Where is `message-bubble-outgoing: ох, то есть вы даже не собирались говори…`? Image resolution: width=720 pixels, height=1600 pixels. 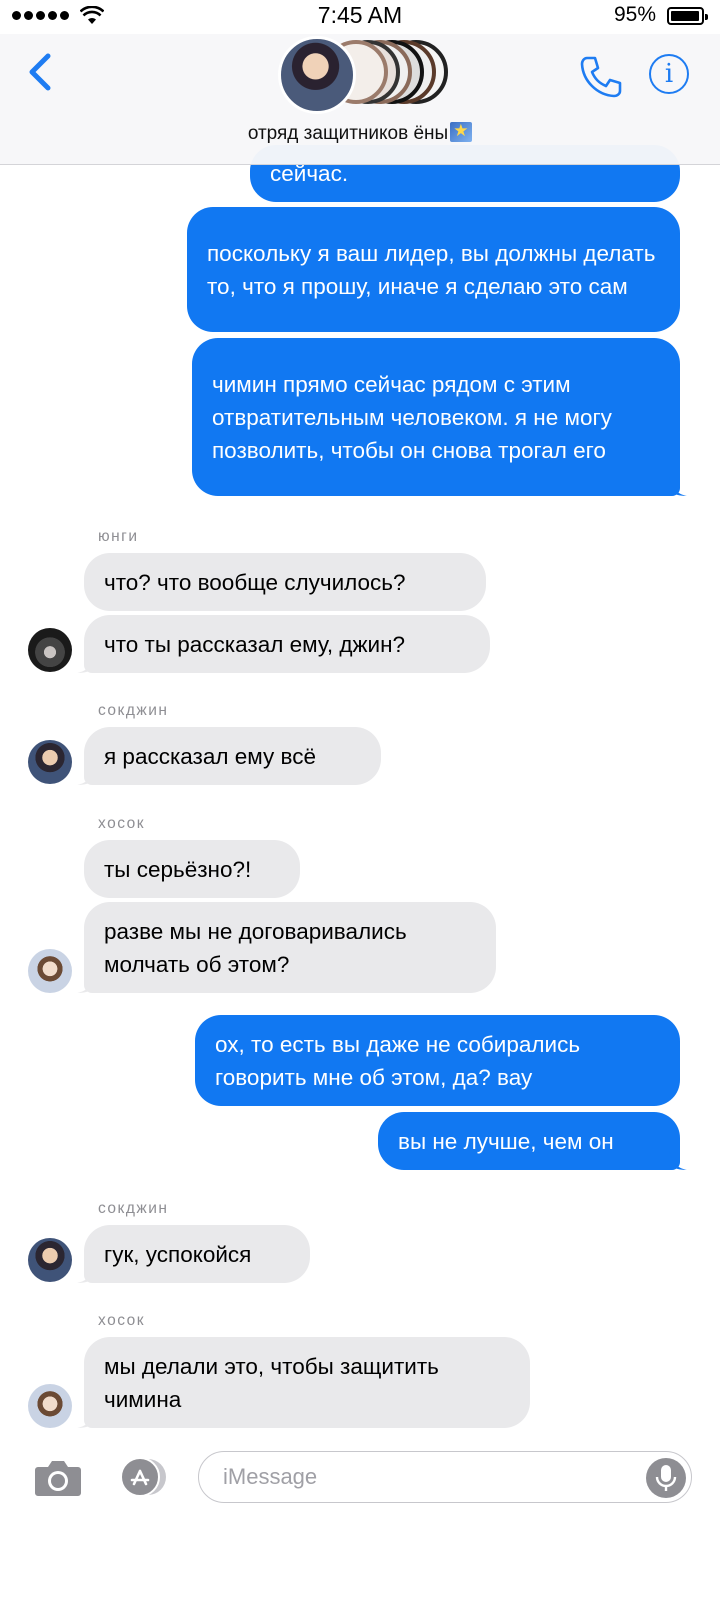 message-bubble-outgoing: ох, то есть вы даже не собирались говори… is located at coordinates (437, 1060).